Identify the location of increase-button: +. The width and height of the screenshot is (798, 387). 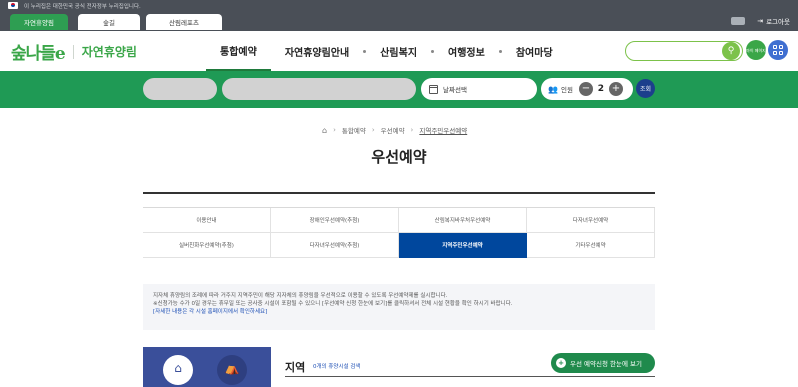
(615, 89).